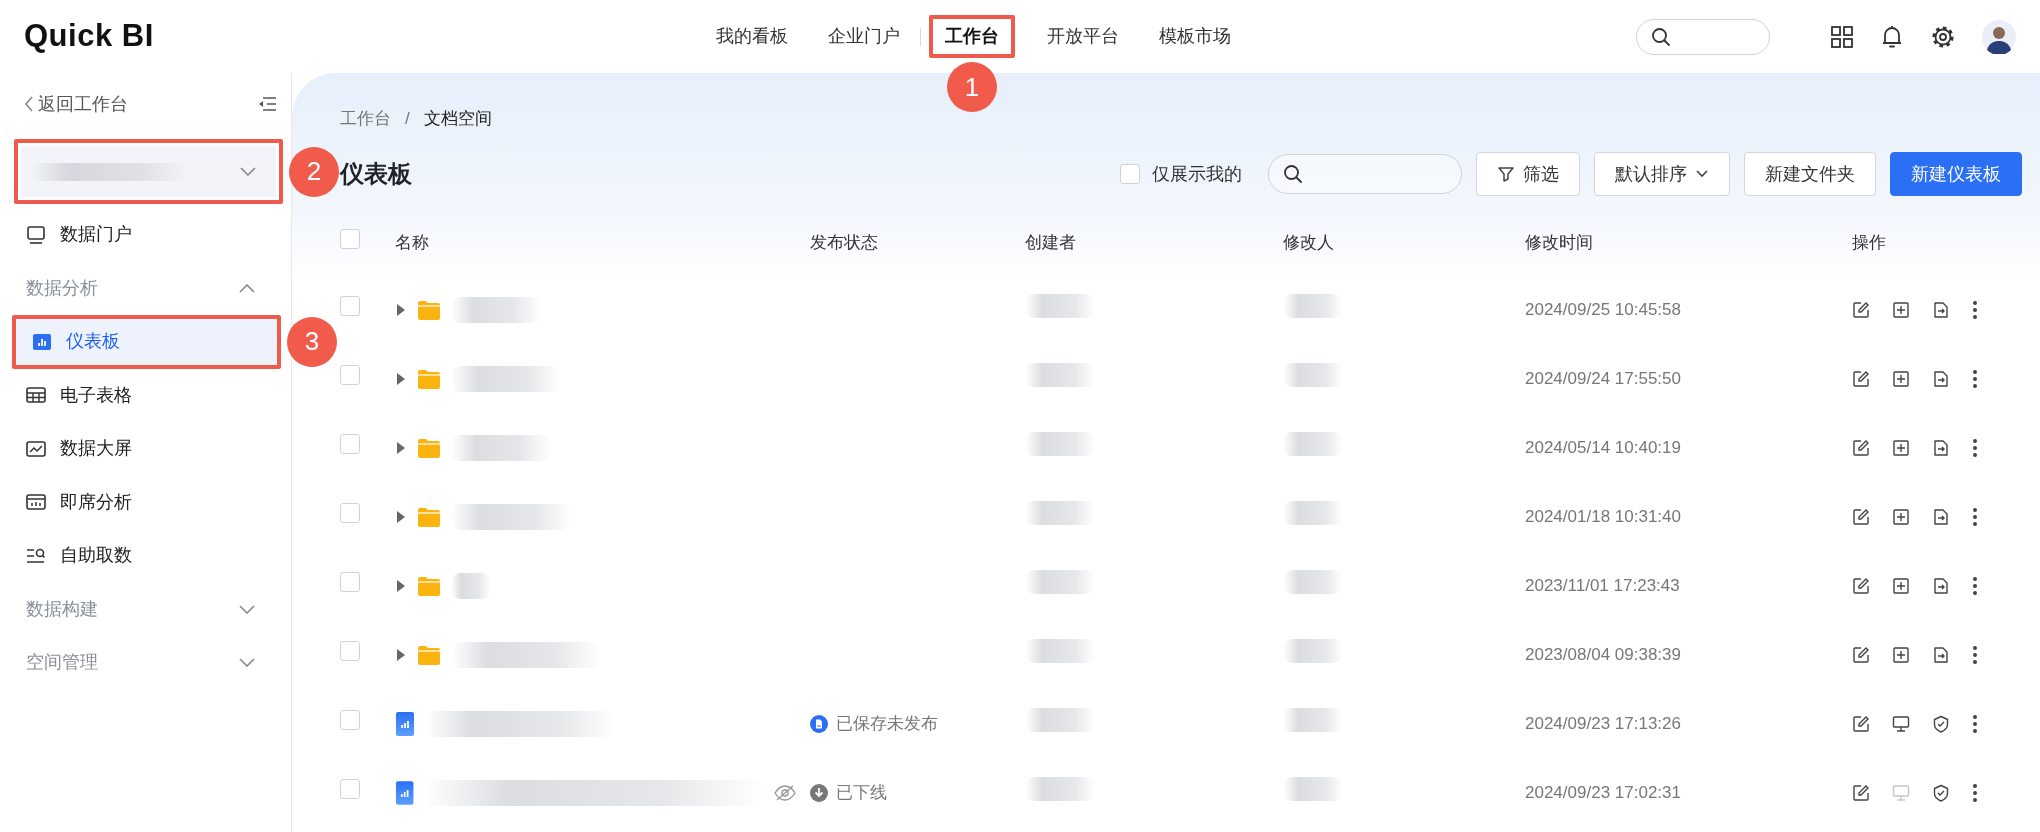 This screenshot has height=832, width=2040. What do you see at coordinates (267, 104) in the screenshot?
I see `collapse-menu-icon` at bounding box center [267, 104].